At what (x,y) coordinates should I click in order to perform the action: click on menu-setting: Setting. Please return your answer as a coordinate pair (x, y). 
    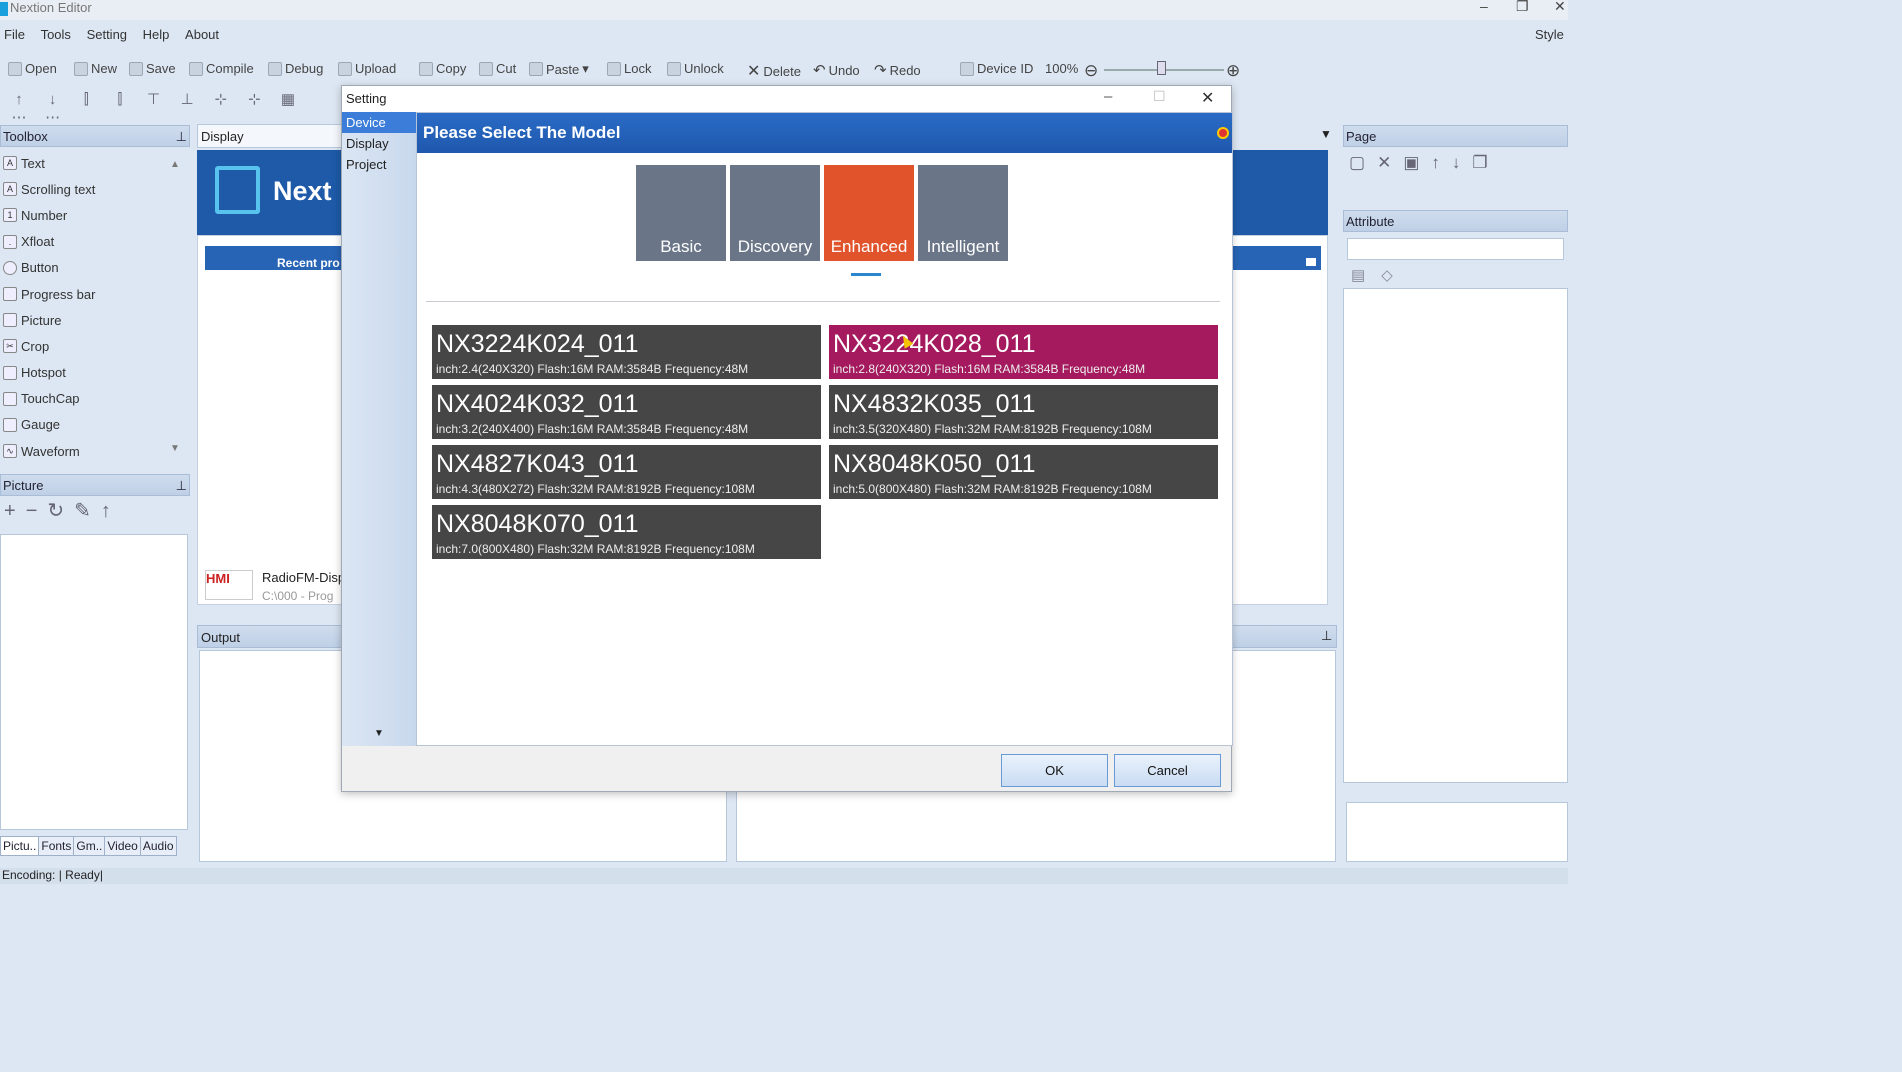
    Looking at the image, I should click on (107, 34).